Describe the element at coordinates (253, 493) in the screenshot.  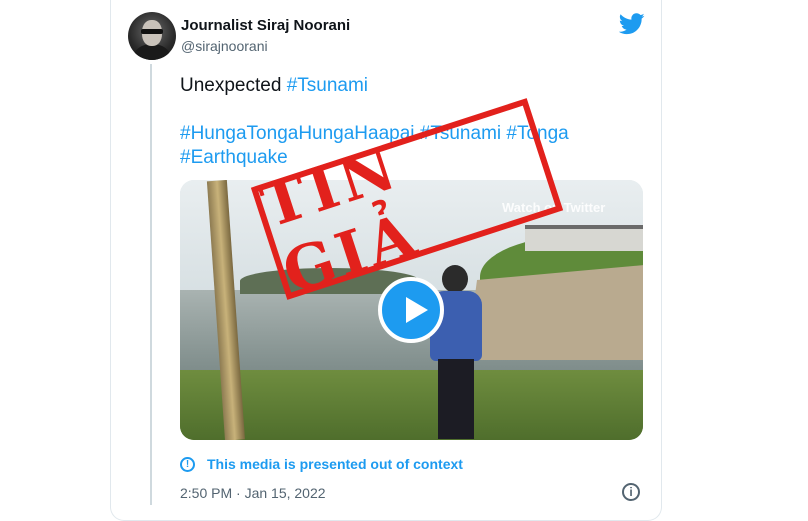
I see `timestamp: 2:50 PM · Jan 15, 2022` at that location.